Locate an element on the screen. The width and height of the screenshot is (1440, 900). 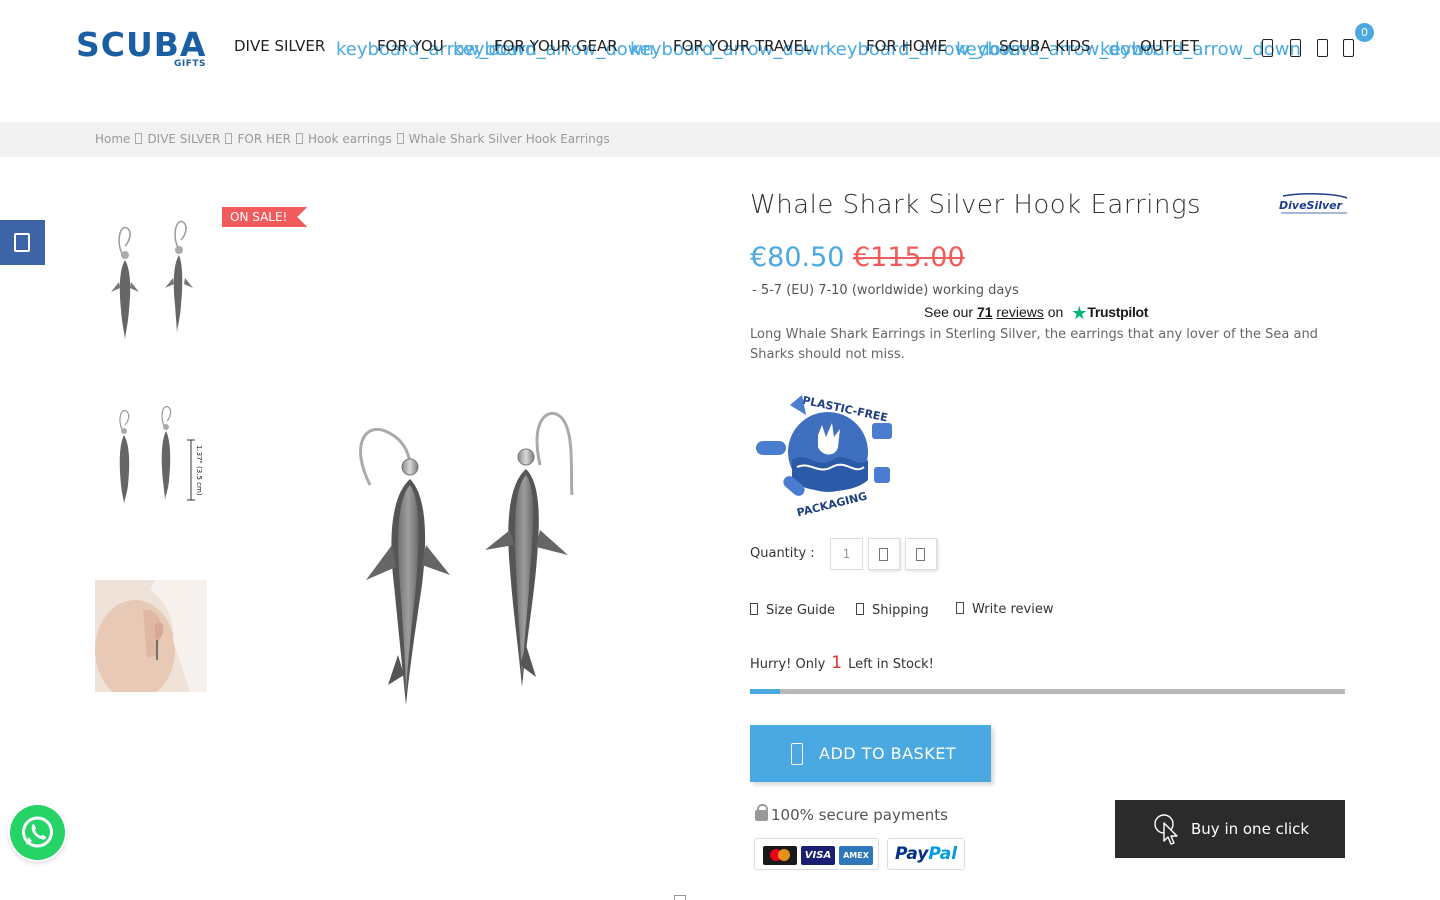
trustpilot-star-icon: ★ is located at coordinates (1079, 313).